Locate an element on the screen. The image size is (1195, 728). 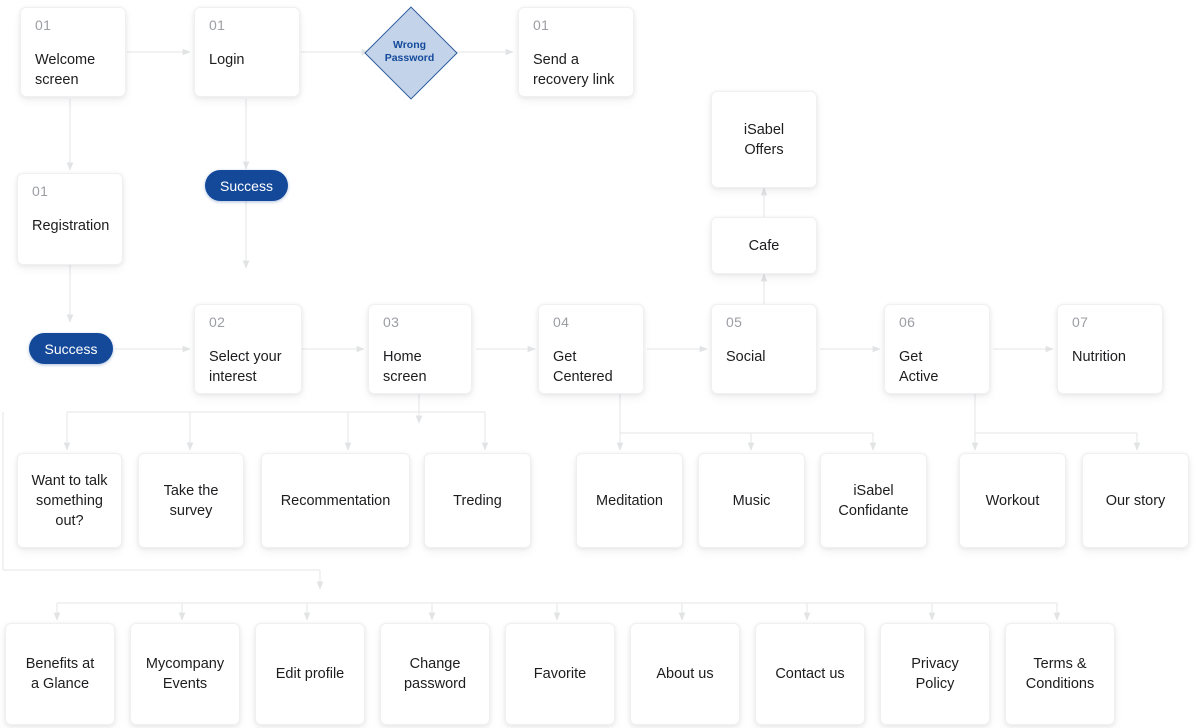
node-favorite: Favorite is located at coordinates (560, 674).